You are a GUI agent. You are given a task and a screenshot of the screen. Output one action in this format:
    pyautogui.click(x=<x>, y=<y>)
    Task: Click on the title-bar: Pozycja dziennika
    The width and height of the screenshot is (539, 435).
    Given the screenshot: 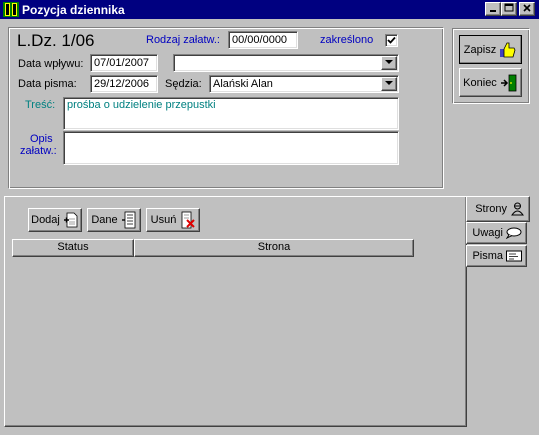 What is the action you would take?
    pyautogui.click(x=269, y=9)
    